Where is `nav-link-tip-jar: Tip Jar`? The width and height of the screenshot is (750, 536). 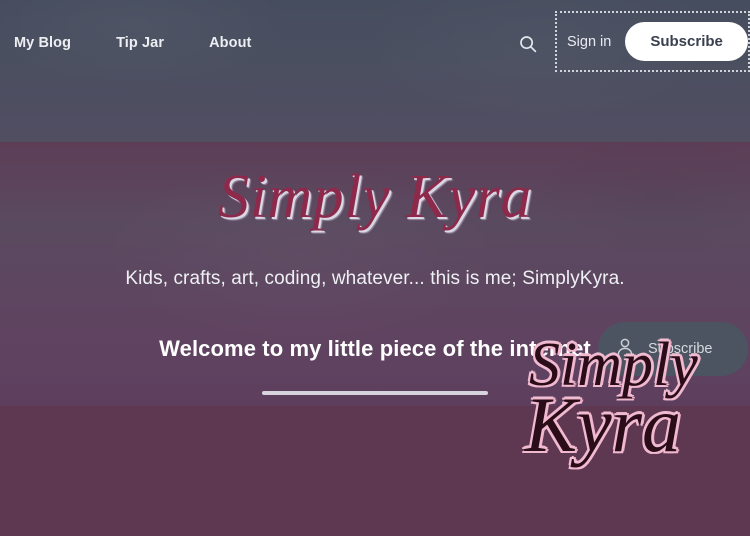
nav-link-tip-jar: Tip Jar is located at coordinates (140, 43).